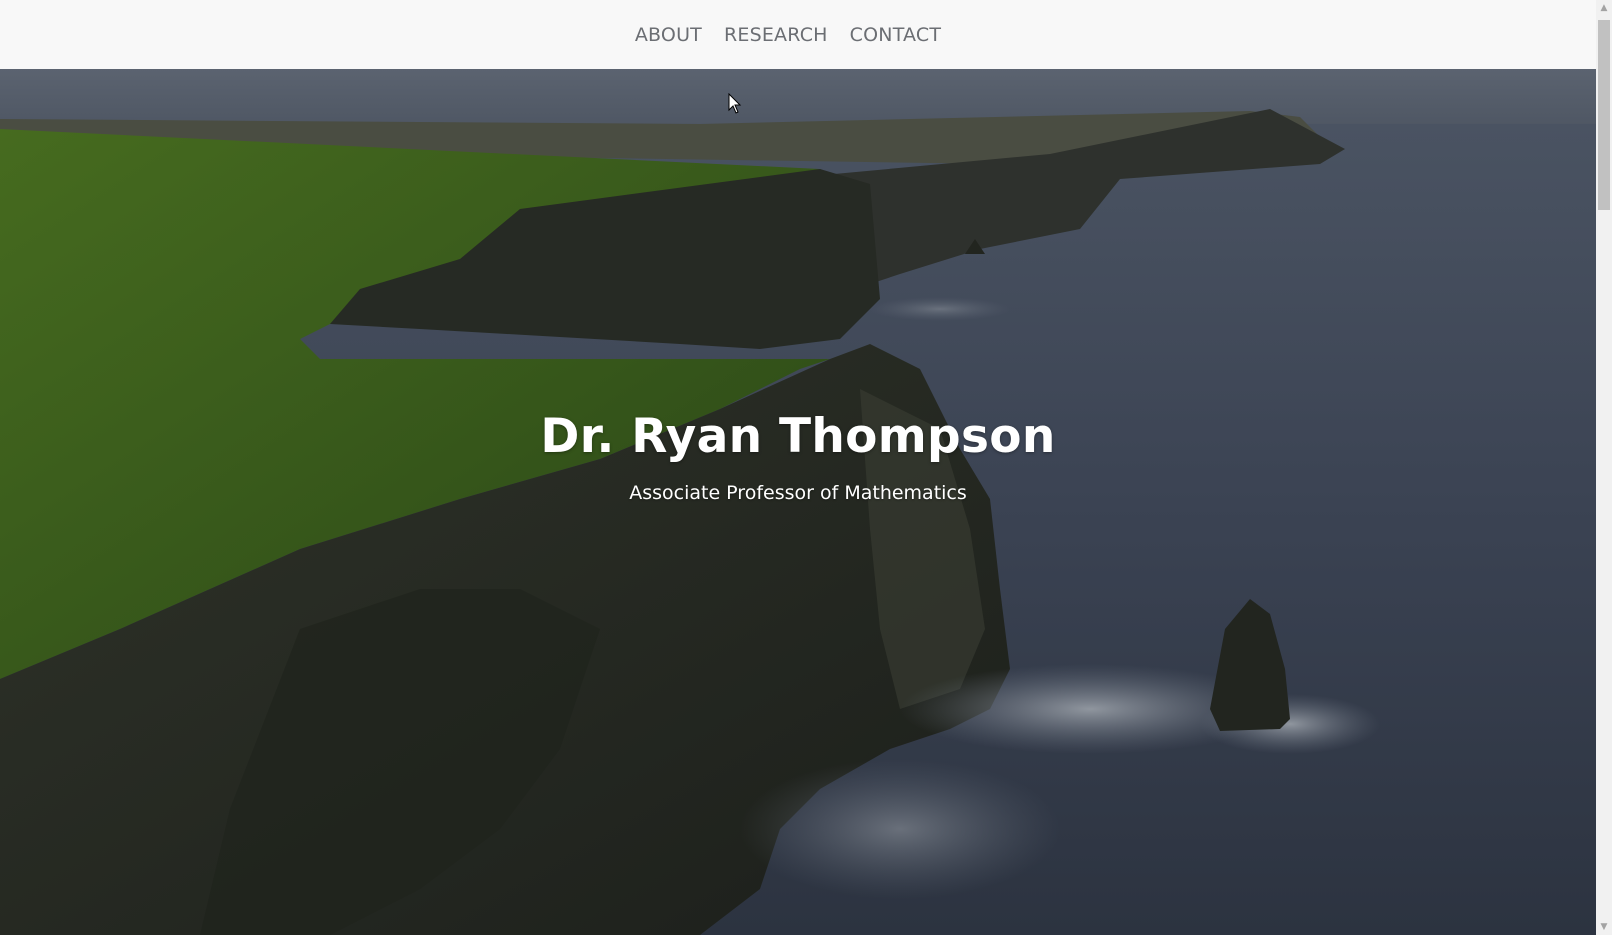 The image size is (1612, 935). Describe the element at coordinates (1604, 8) in the screenshot. I see `scroll-up-arrow-icon: ▲` at that location.